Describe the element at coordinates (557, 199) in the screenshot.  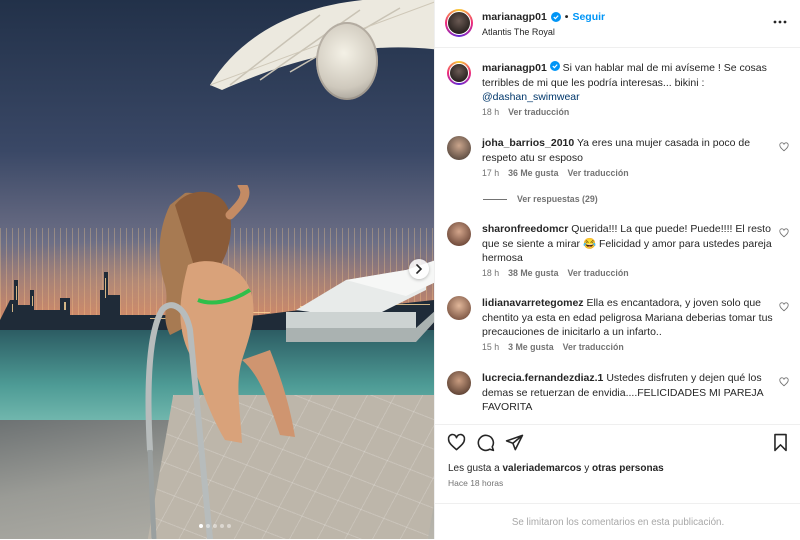
I see `view-replies-label: Ver respuestas (29)` at that location.